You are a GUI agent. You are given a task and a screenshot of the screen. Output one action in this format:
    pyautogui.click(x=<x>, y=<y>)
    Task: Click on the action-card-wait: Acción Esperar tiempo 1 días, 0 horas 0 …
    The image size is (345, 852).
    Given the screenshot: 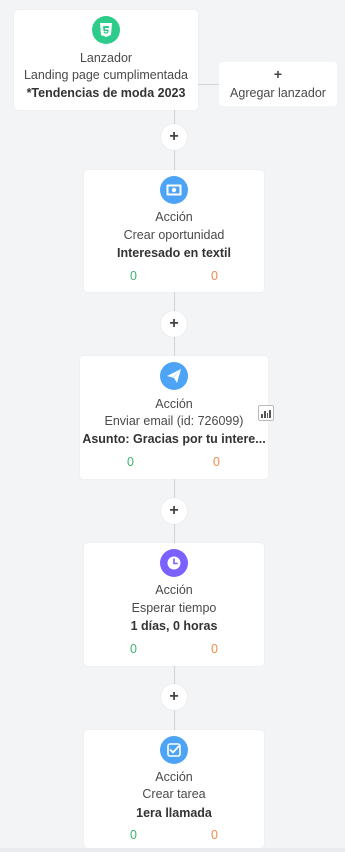 What is the action you would take?
    pyautogui.click(x=174, y=604)
    